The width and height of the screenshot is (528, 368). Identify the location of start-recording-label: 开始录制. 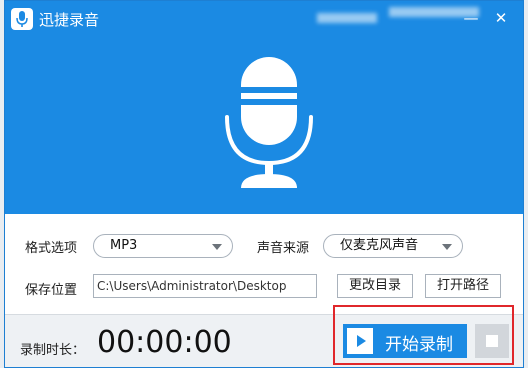
(419, 345).